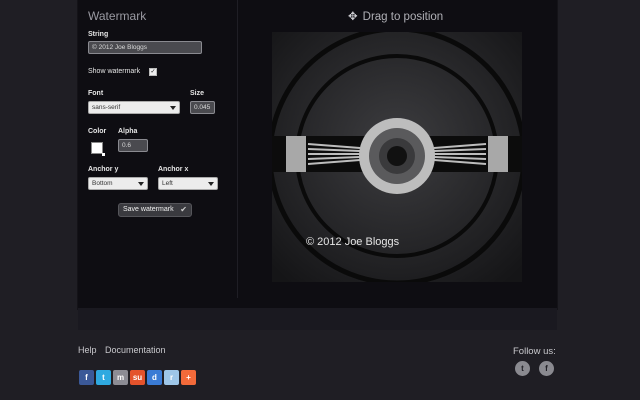 This screenshot has height=400, width=640. I want to click on font-select: sans-serif, so click(134, 107).